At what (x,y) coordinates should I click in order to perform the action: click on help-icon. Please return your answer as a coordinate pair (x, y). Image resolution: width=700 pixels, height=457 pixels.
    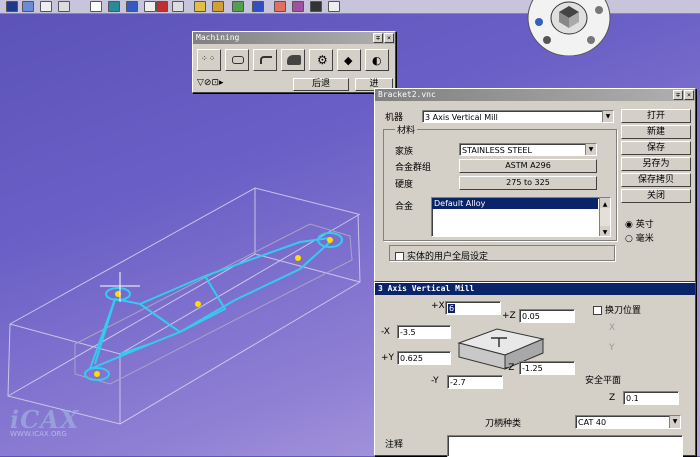
    Looking at the image, I should click on (334, 6).